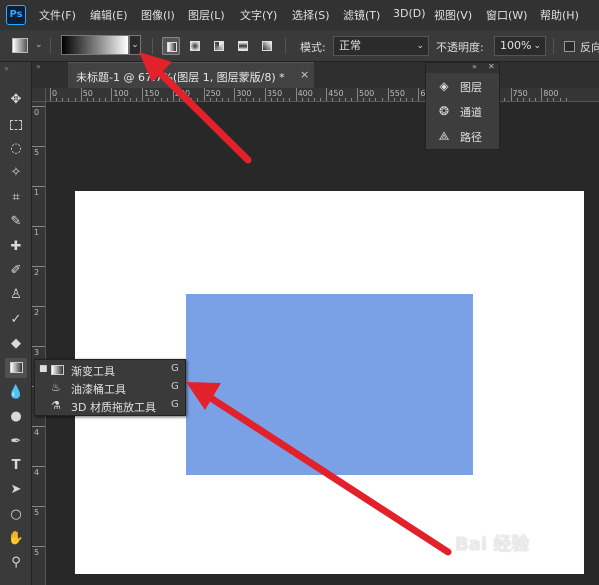 The width and height of the screenshot is (599, 585). What do you see at coordinates (506, 15) in the screenshot?
I see `menu-window: 窗口(W)` at bounding box center [506, 15].